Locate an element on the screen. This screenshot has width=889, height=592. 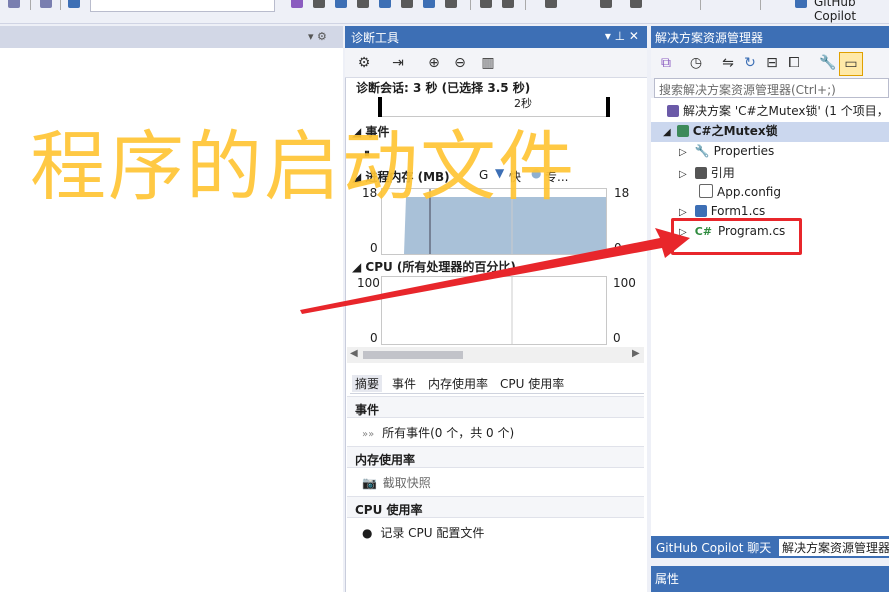
arrow-shape is located at coordinates (495, 271).